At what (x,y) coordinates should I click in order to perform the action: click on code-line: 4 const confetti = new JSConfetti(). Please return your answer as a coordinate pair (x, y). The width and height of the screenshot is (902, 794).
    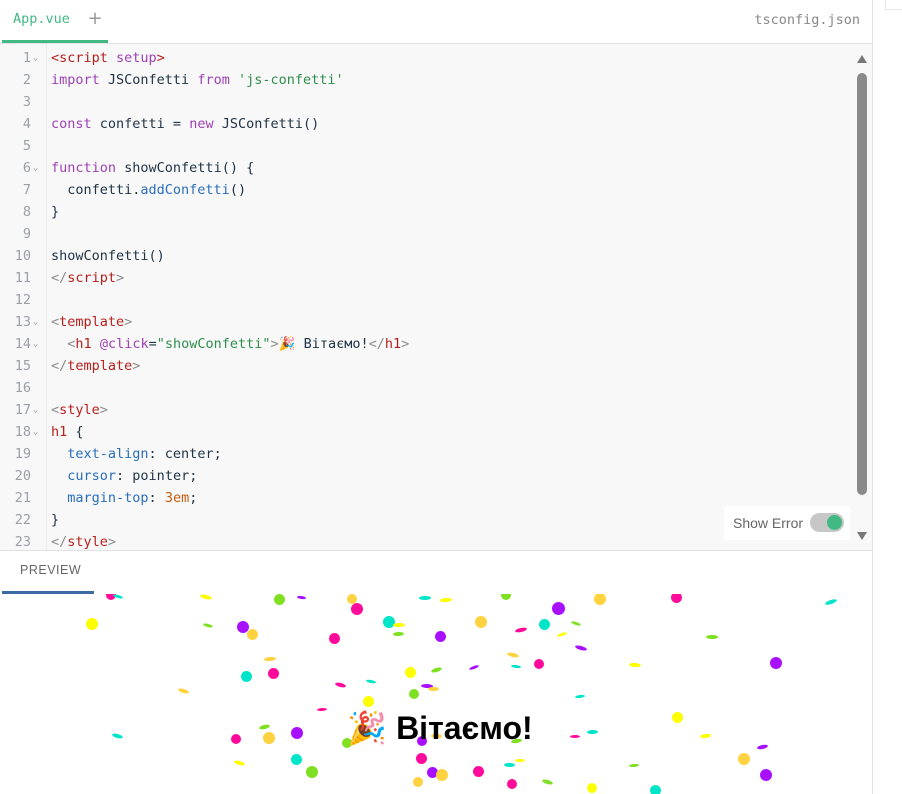
    Looking at the image, I should click on (425, 124).